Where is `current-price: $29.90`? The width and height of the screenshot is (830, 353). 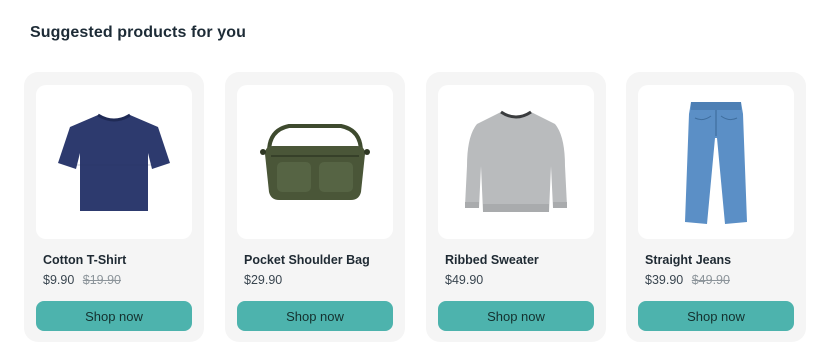 current-price: $29.90 is located at coordinates (263, 280).